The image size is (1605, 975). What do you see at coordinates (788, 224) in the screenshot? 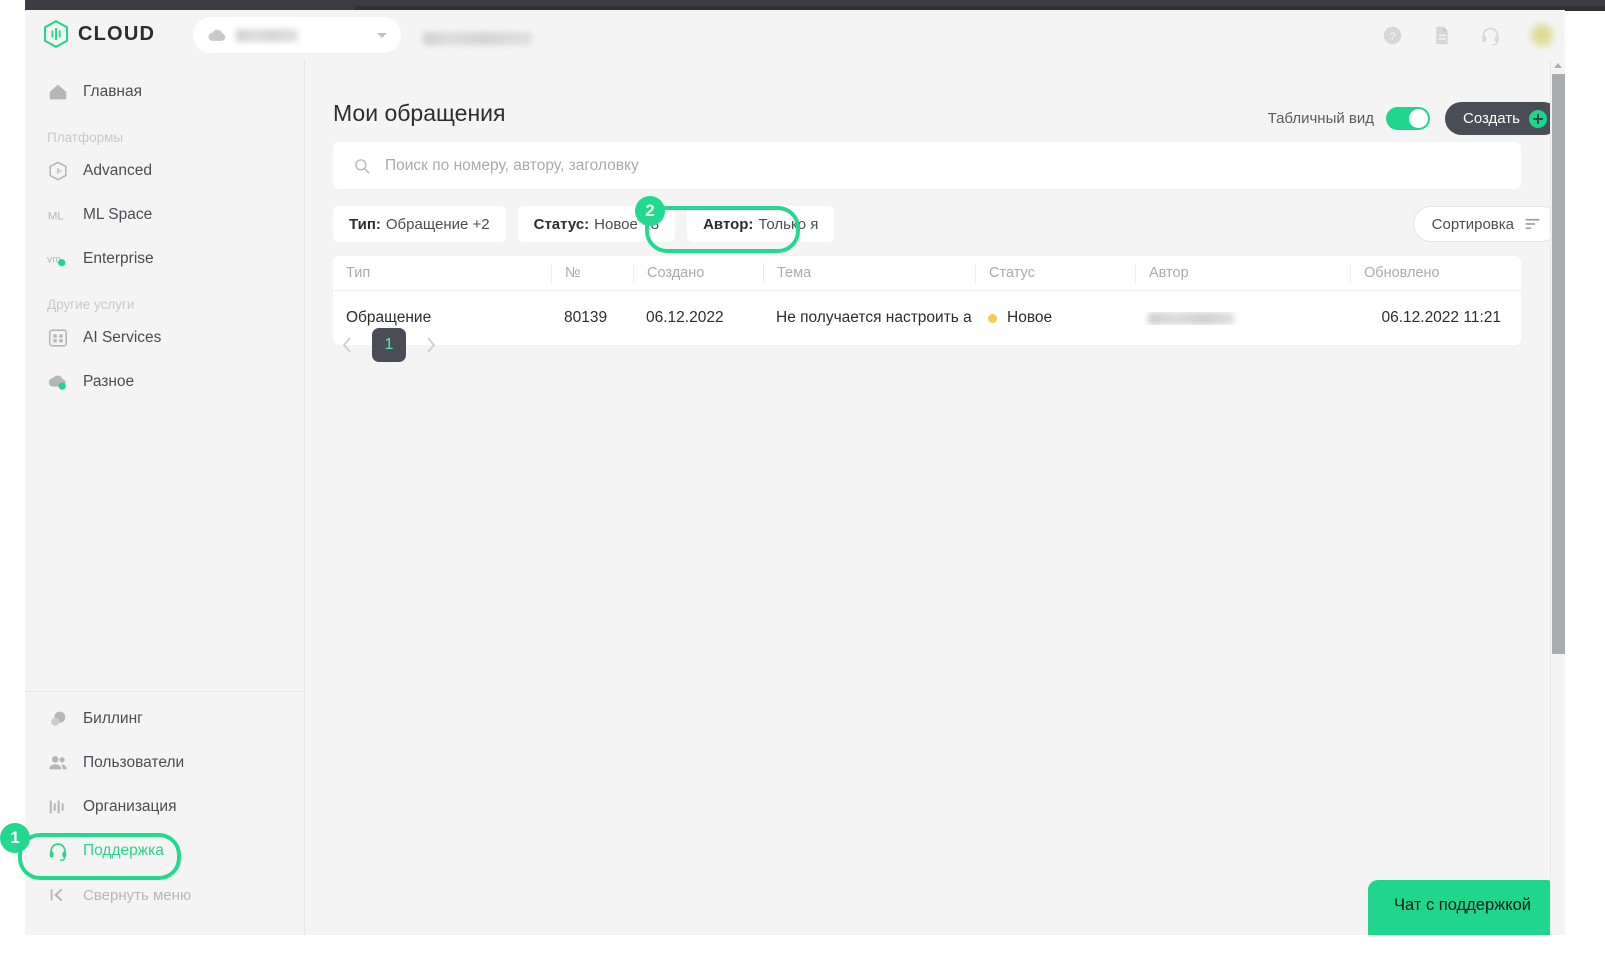
I see `filter-chip-value: Только я` at bounding box center [788, 224].